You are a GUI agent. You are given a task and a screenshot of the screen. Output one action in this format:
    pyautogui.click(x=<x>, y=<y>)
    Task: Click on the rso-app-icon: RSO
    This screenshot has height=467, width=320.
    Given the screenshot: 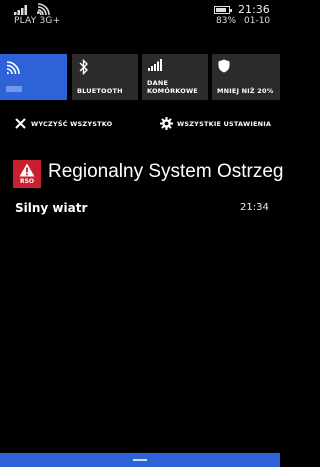 What is the action you would take?
    pyautogui.click(x=27, y=174)
    